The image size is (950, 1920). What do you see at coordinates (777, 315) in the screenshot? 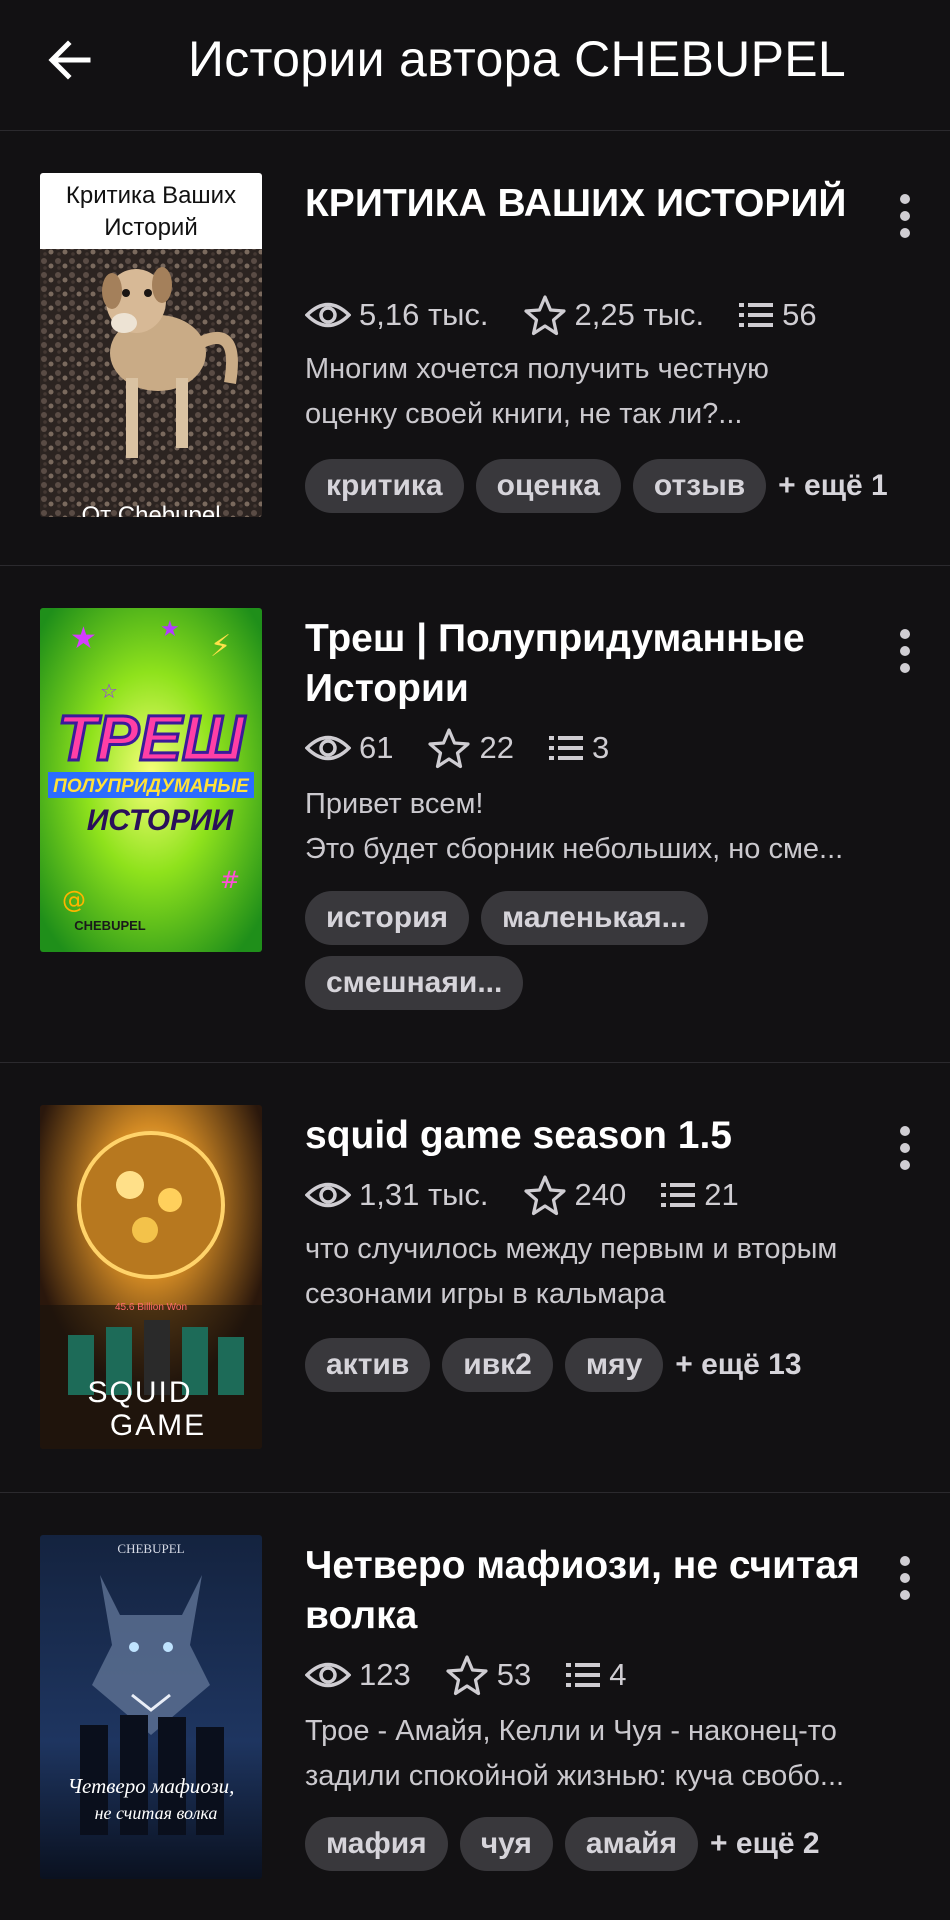
I see `chapters-stat: 56` at bounding box center [777, 315].